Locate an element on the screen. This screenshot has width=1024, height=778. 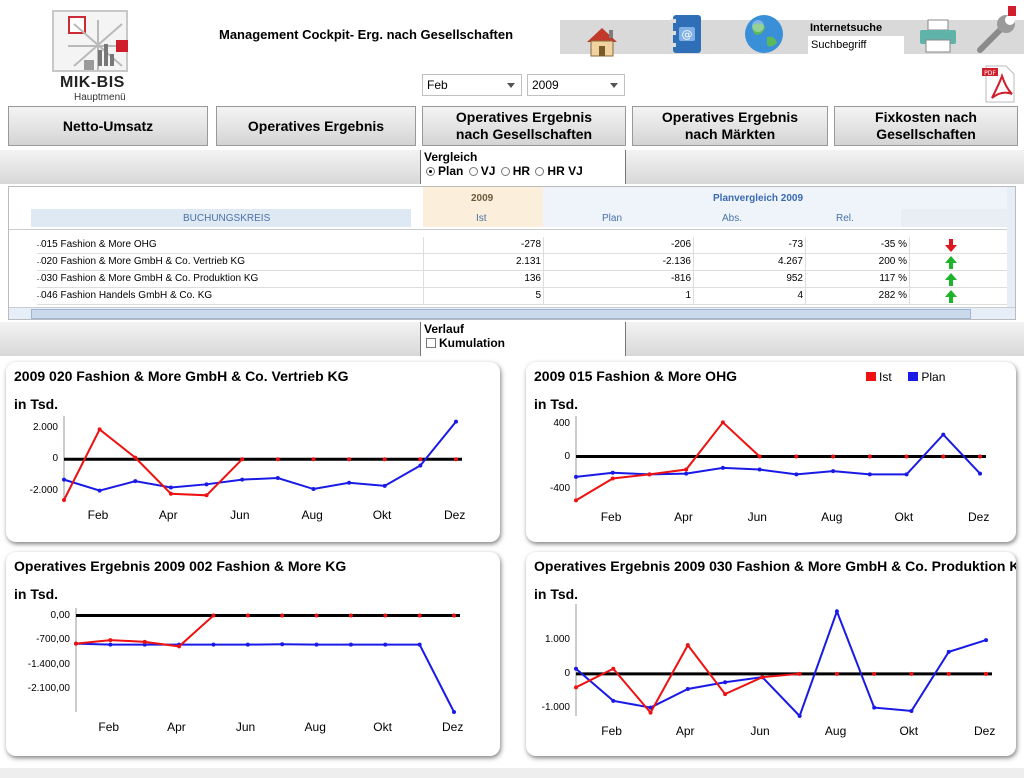
vertical-scrollbar is located at coordinates (1011, 247).